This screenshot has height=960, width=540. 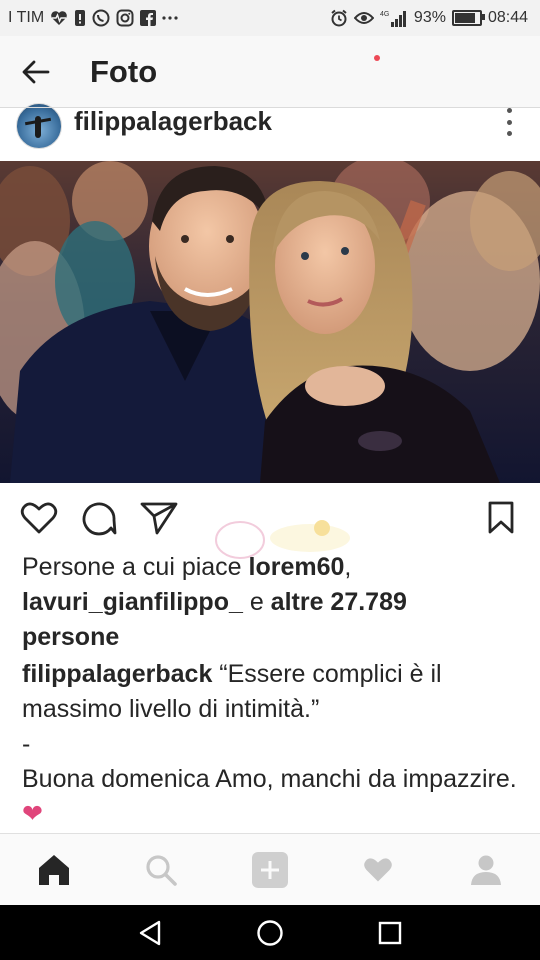 I want to click on battery-percent: 93%, so click(x=429, y=17).